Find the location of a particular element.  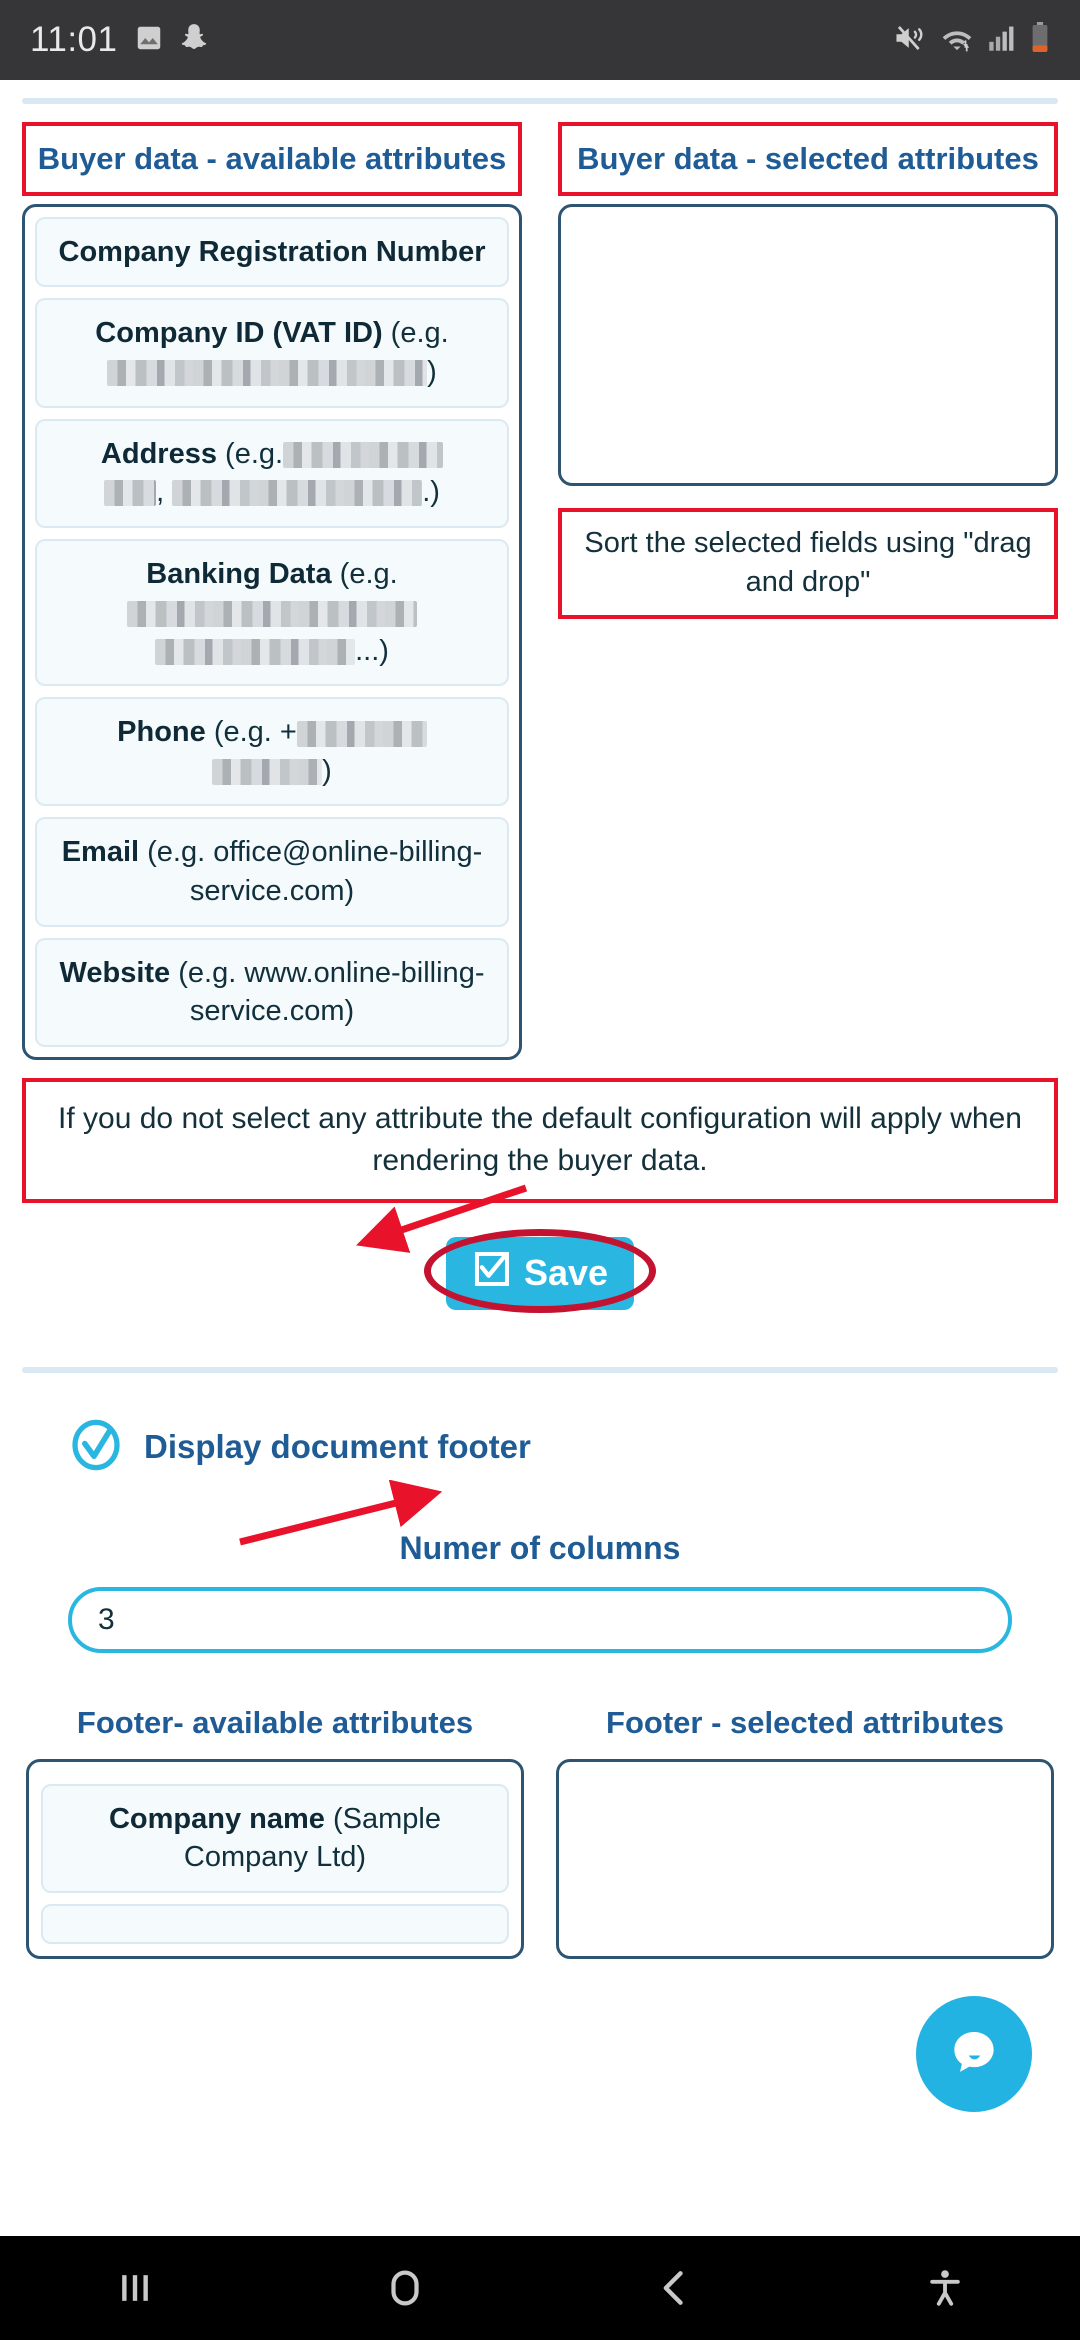

back-button is located at coordinates (675, 2288).